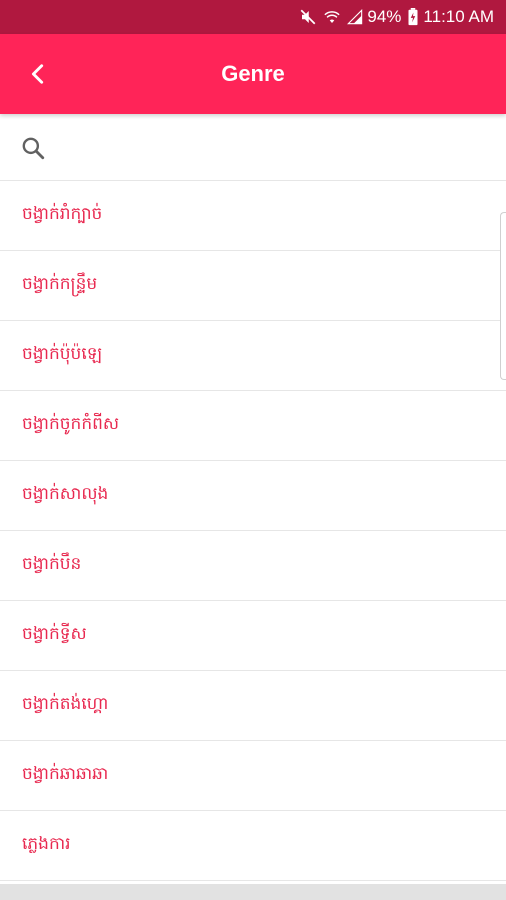 The image size is (506, 900). Describe the element at coordinates (46, 844) in the screenshot. I see `genre-label: ភ្លេងការ` at that location.